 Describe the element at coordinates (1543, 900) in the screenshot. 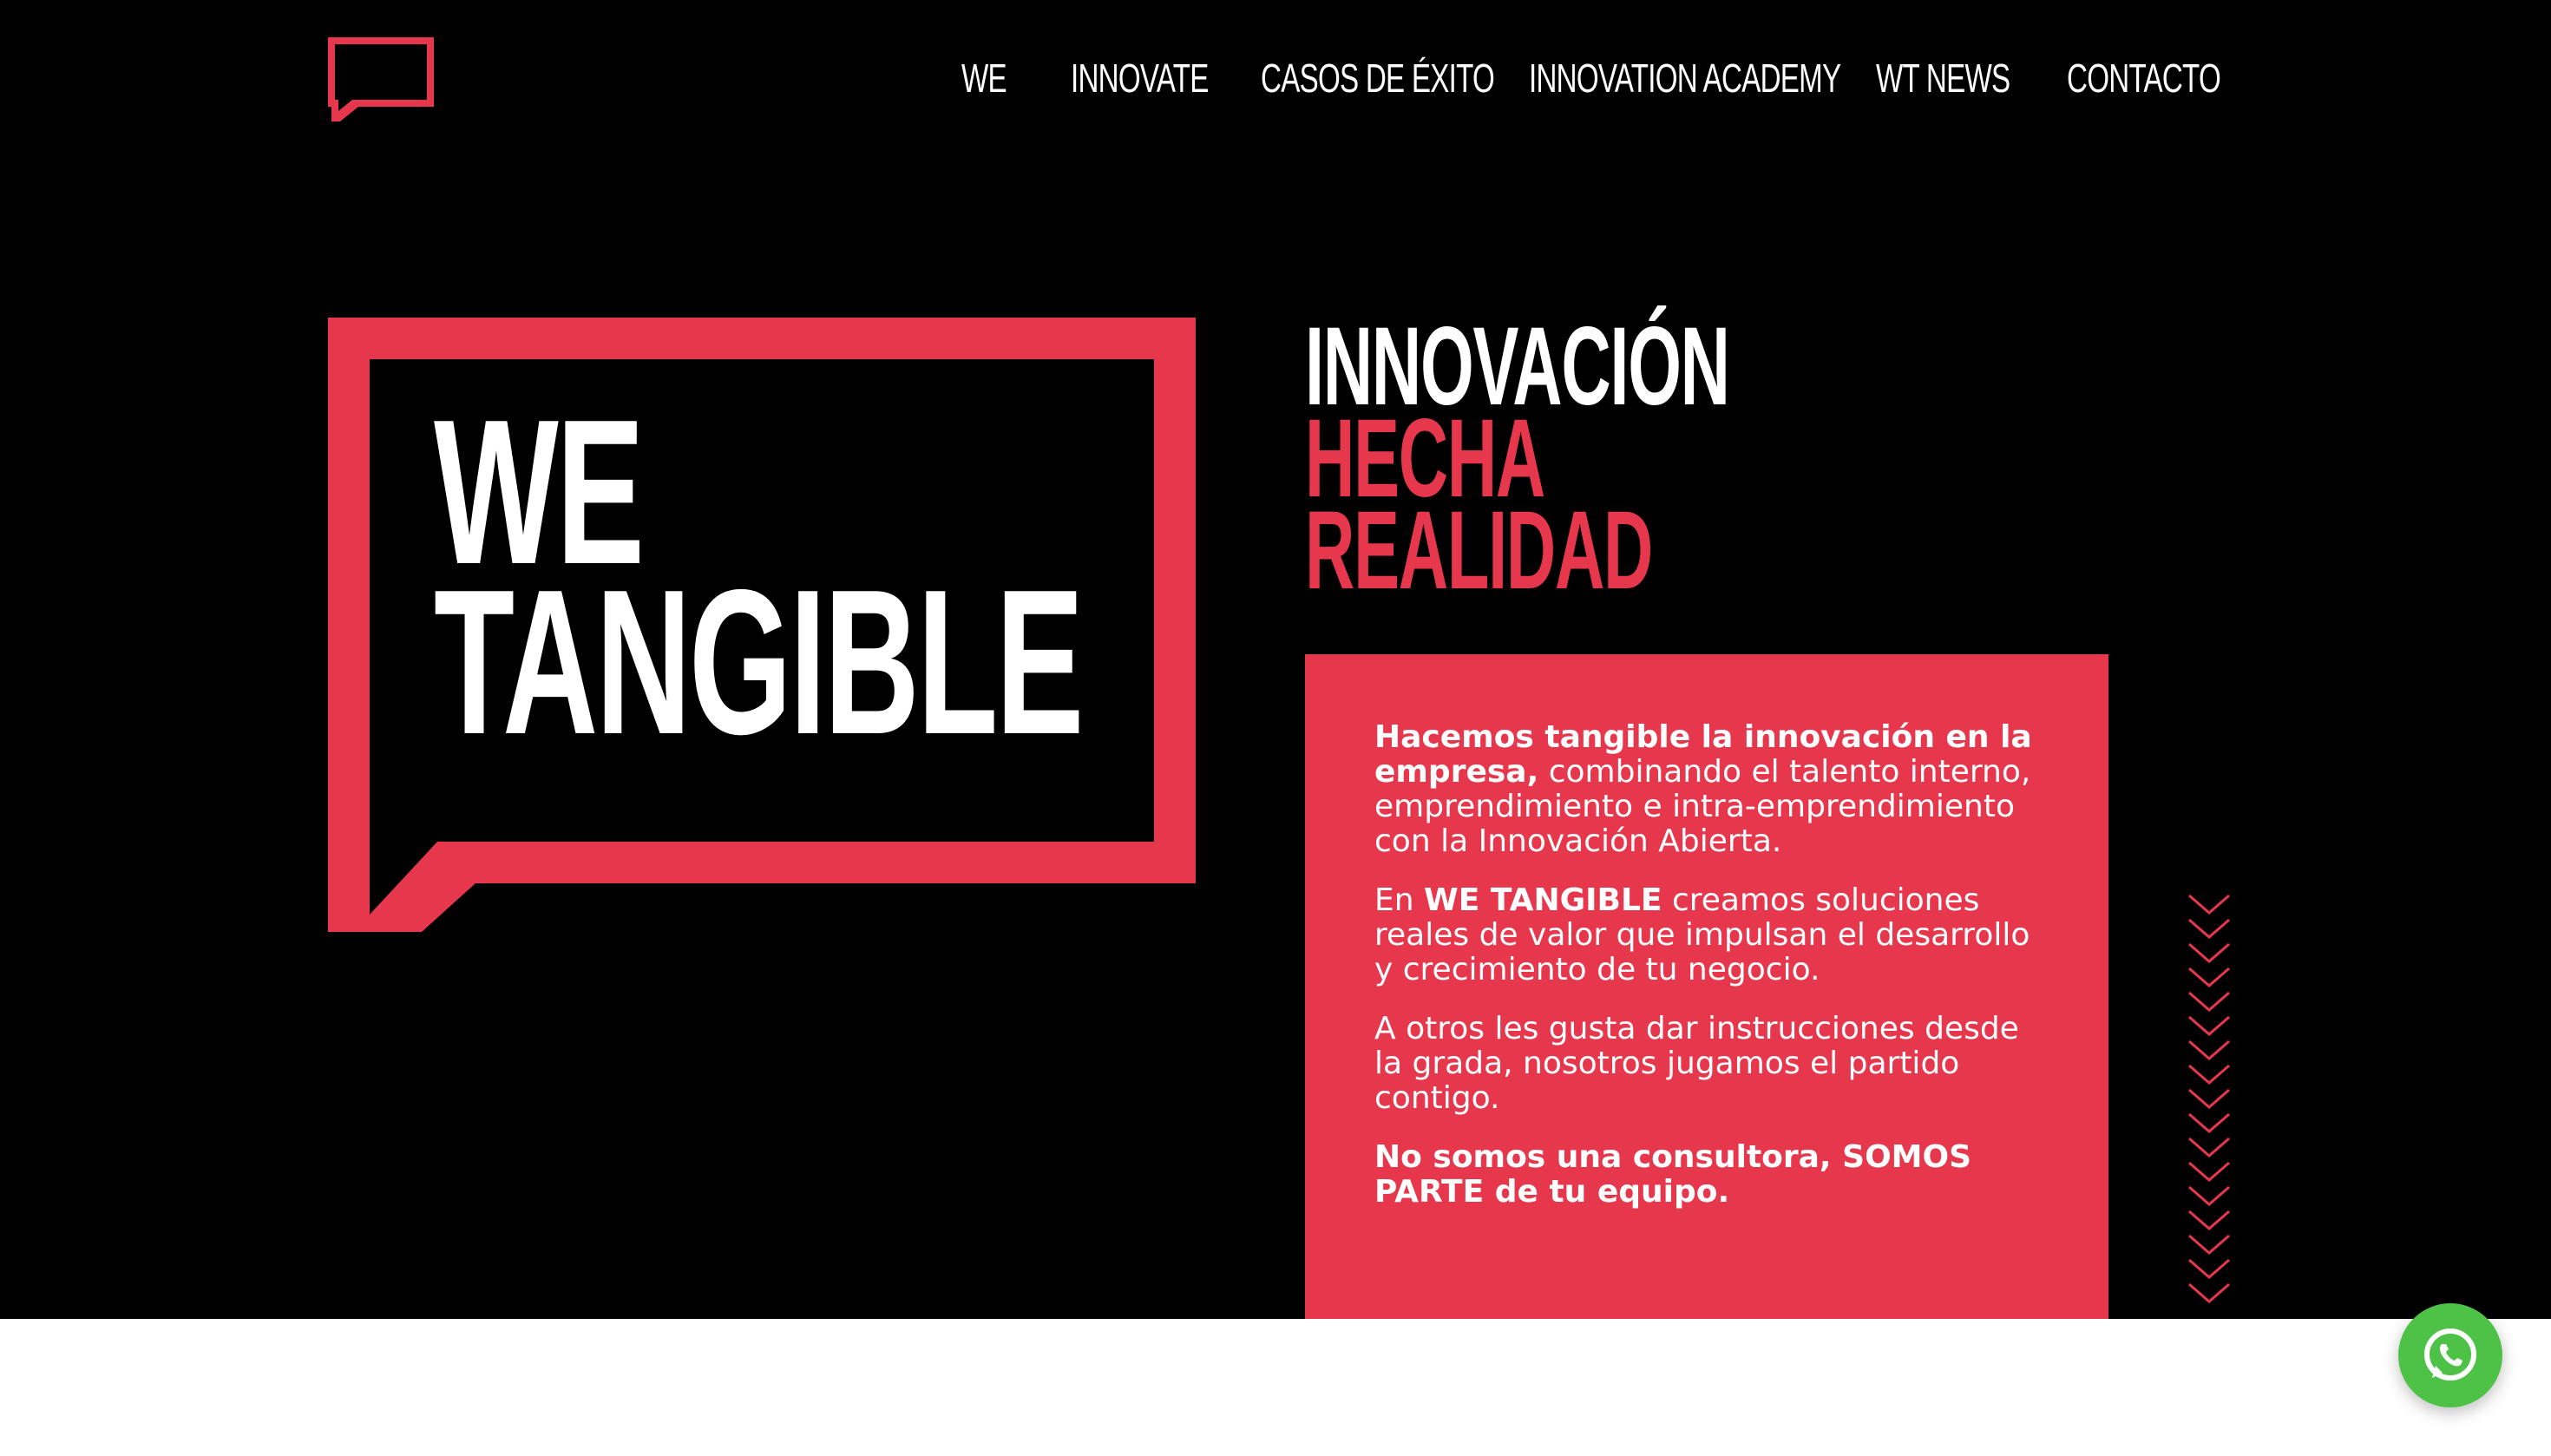

I see `intro-paragraph-2-bold: WE TANGIBLE` at that location.